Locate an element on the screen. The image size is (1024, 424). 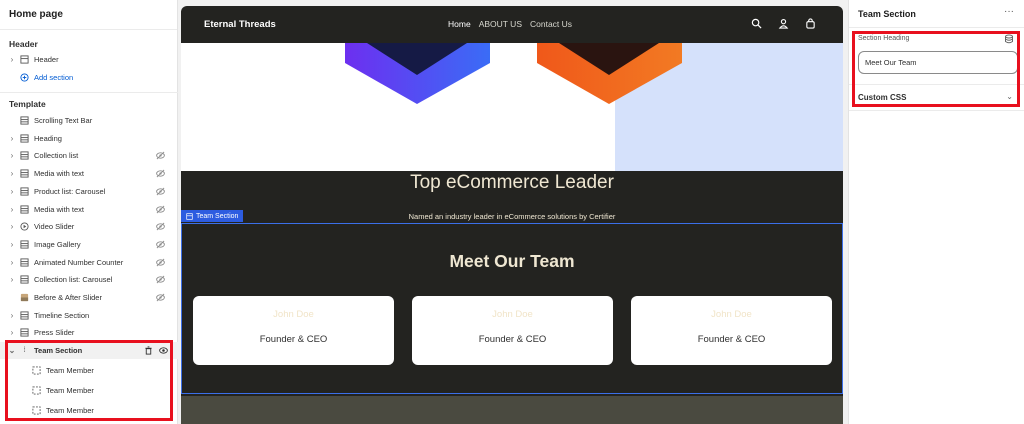
template-group-label: Template is located at coordinates (27, 104).